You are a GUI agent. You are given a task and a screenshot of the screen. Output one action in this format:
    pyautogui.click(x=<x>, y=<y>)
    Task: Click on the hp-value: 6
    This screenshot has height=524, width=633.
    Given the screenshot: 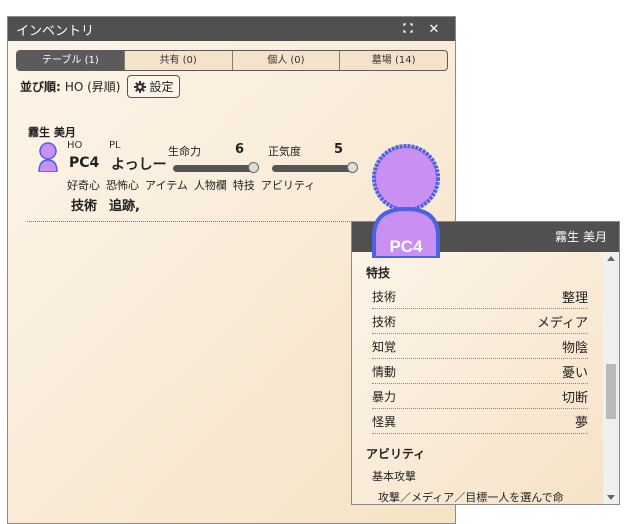 What is the action you would take?
    pyautogui.click(x=240, y=149)
    